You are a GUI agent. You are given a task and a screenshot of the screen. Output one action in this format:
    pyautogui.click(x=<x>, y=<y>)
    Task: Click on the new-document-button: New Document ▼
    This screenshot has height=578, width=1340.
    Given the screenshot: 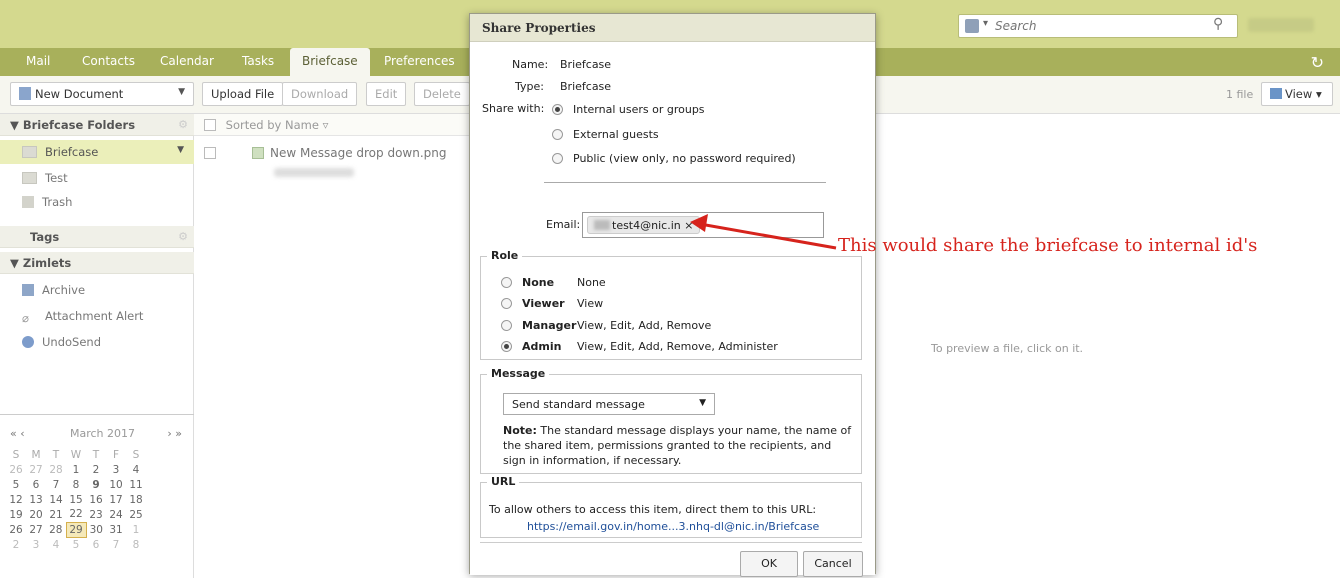 What is the action you would take?
    pyautogui.click(x=102, y=94)
    